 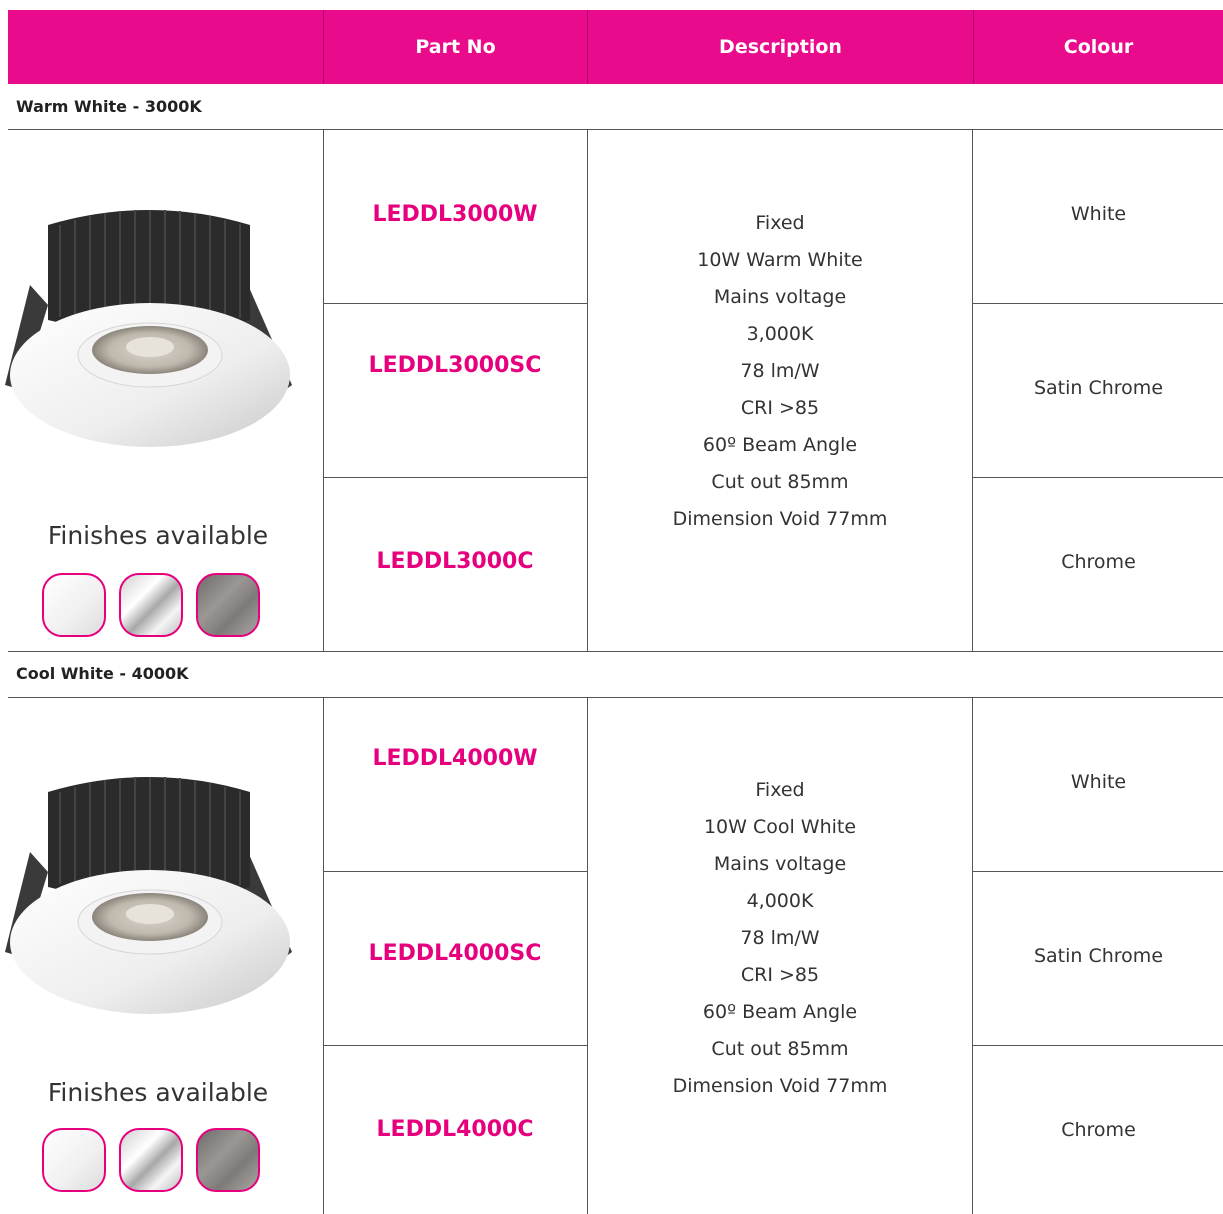 I want to click on part-number: LEDDL4000SC, so click(x=455, y=953).